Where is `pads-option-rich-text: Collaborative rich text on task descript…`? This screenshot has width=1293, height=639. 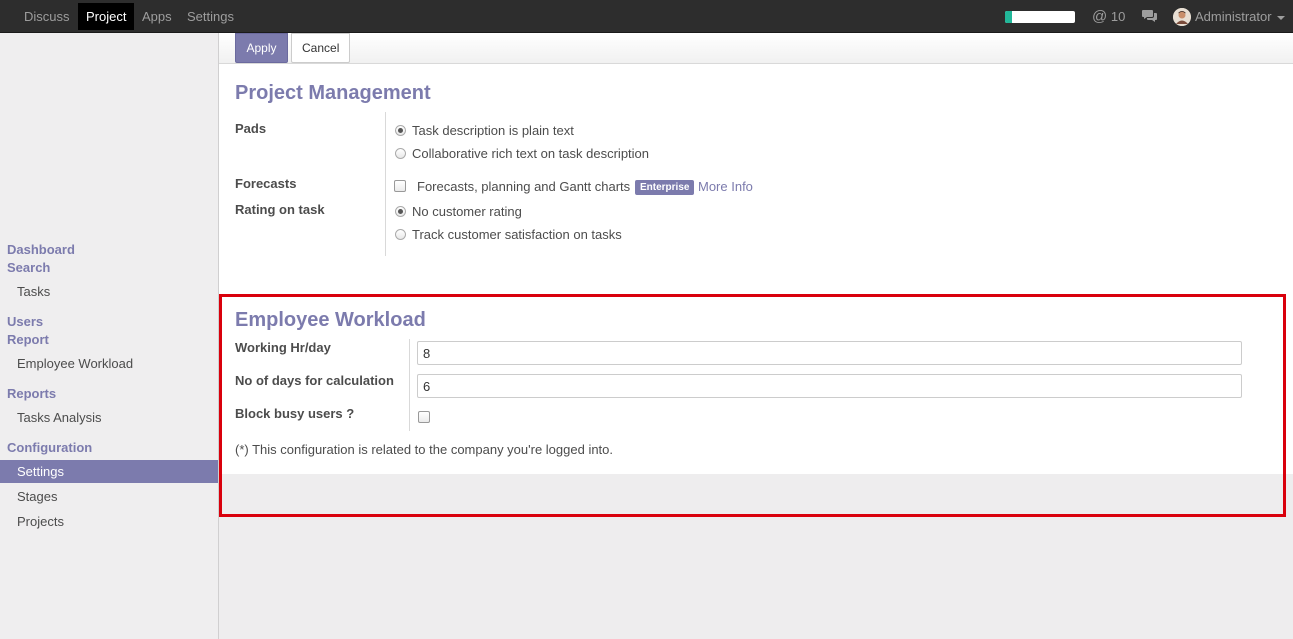 pads-option-rich-text: Collaborative rich text on task descript… is located at coordinates (530, 153).